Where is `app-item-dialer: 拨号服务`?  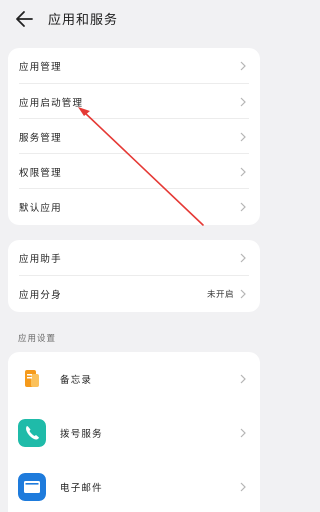 app-item-dialer: 拨号服务 is located at coordinates (134, 433).